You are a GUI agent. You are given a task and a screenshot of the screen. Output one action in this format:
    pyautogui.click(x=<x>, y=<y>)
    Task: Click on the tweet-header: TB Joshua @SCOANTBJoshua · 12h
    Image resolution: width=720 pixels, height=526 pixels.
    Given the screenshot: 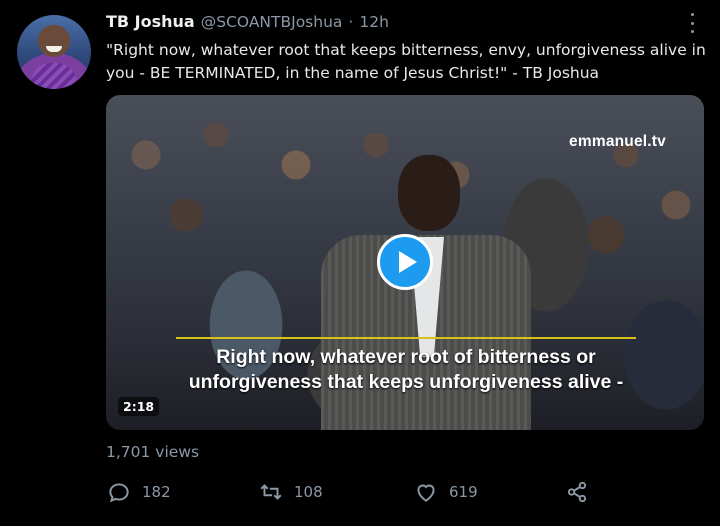 What is the action you would take?
    pyautogui.click(x=247, y=23)
    